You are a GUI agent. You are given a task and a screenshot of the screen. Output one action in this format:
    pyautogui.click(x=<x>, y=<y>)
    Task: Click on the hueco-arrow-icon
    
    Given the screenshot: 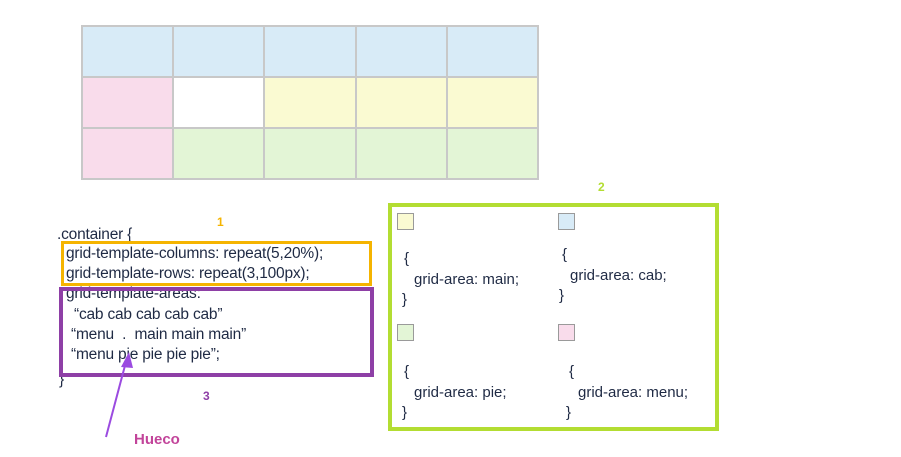 What is the action you would take?
    pyautogui.click(x=119, y=395)
    